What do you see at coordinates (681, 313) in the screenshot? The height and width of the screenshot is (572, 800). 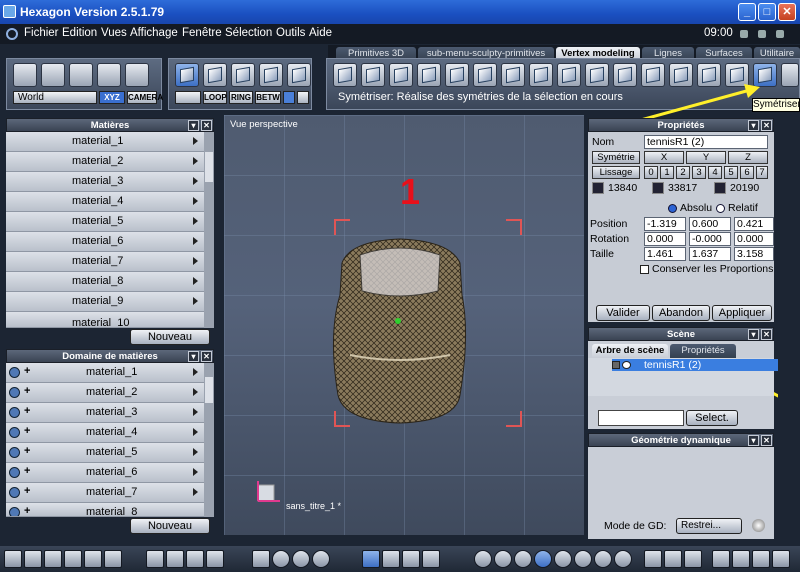 I see `cancel-button: Abandon` at bounding box center [681, 313].